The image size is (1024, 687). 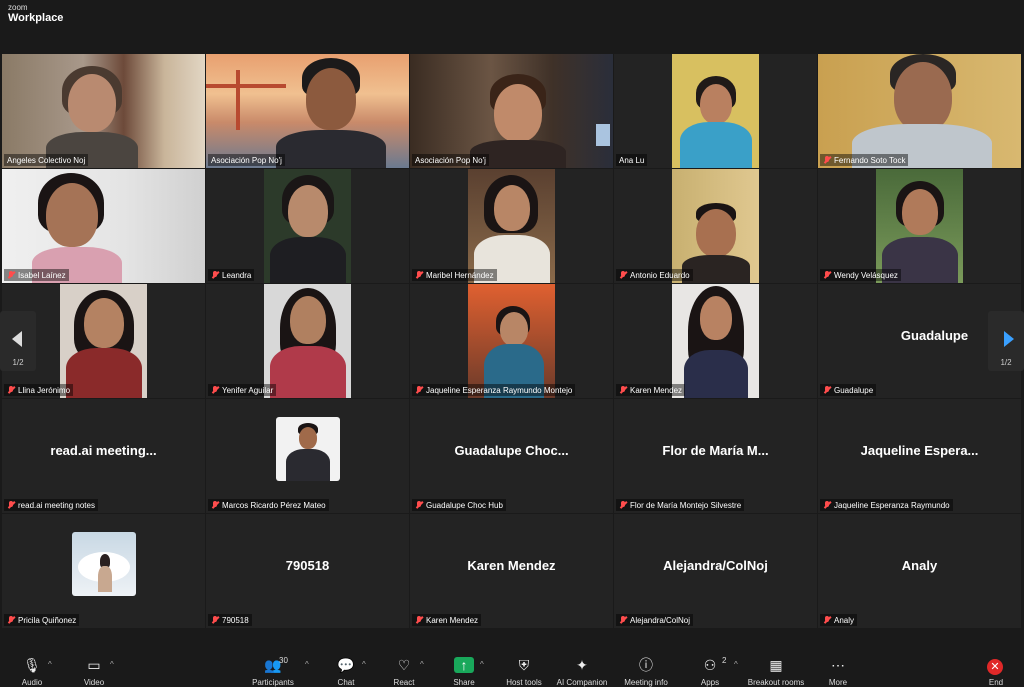 I want to click on breakout-rooms-button: ▦ Breakout rooms, so click(x=776, y=669).